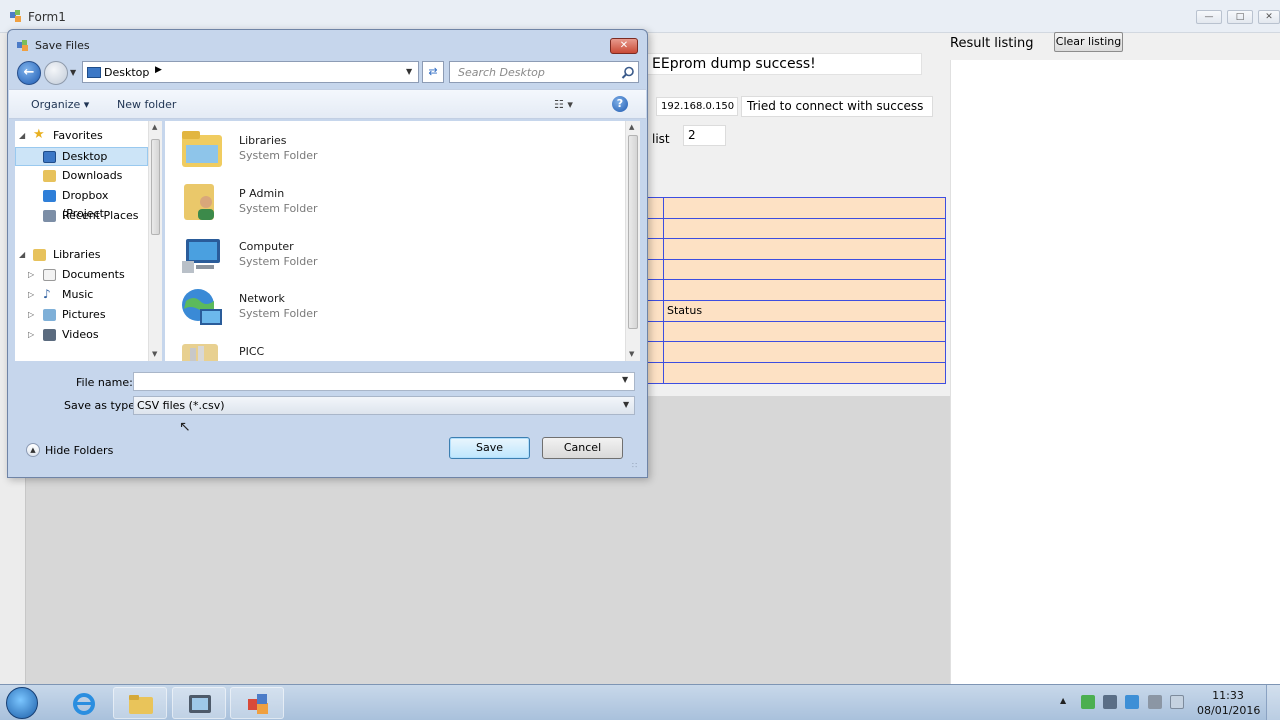  Describe the element at coordinates (199, 202) in the screenshot. I see `user-folder-icon` at that location.